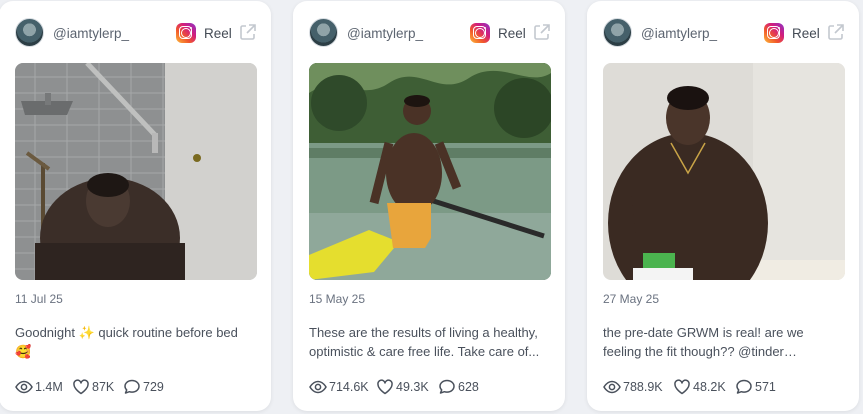  What do you see at coordinates (643, 387) in the screenshot?
I see `views-count: 788.9K` at bounding box center [643, 387].